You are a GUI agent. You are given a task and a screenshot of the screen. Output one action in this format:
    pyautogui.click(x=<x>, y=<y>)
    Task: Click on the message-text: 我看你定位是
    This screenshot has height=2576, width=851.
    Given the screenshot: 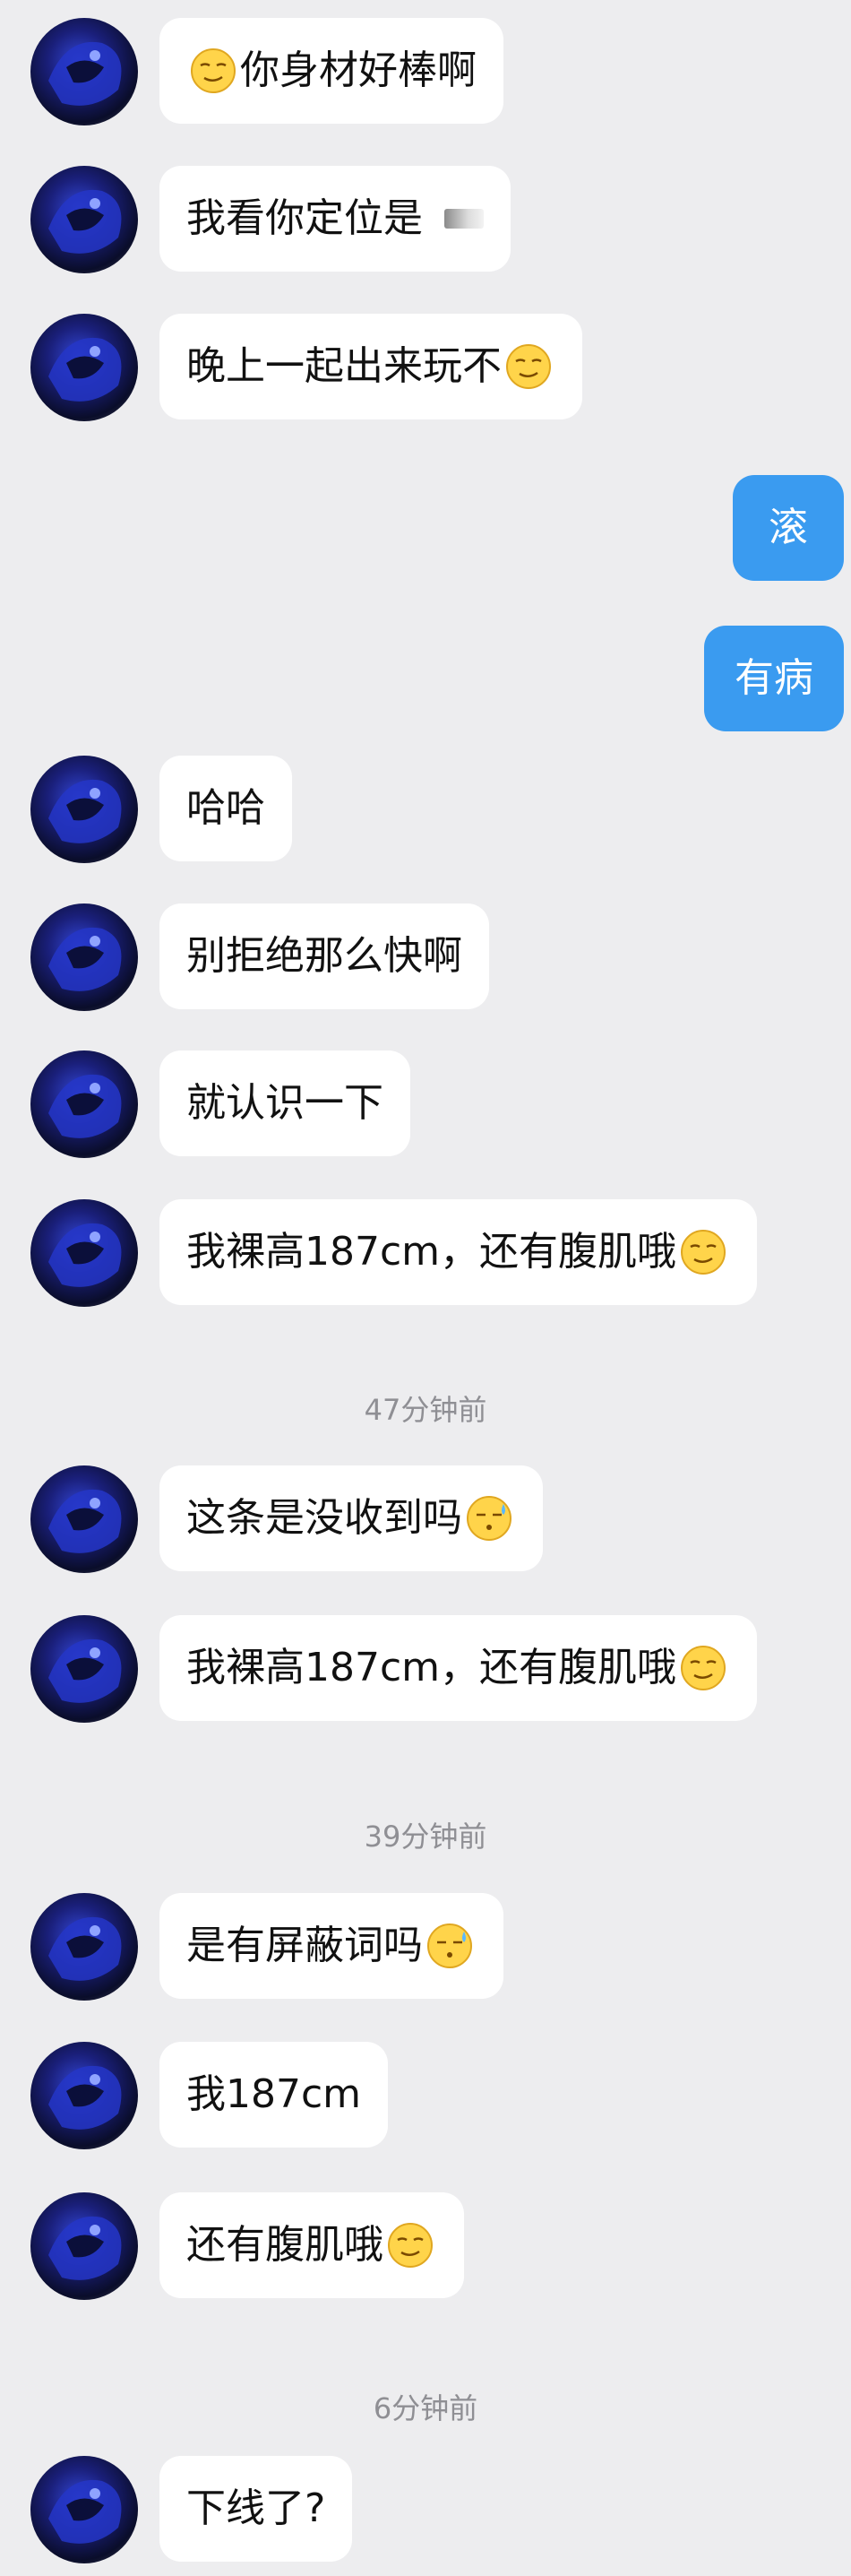 What is the action you would take?
    pyautogui.click(x=305, y=218)
    